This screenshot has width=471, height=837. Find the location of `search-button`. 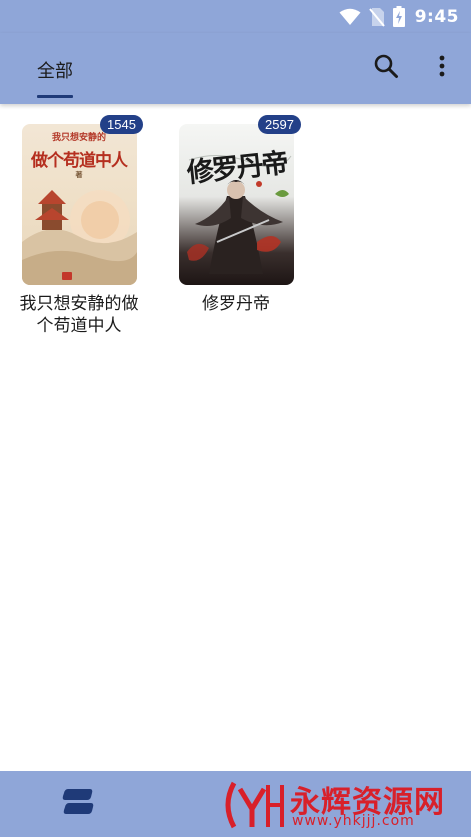

search-button is located at coordinates (386, 68).